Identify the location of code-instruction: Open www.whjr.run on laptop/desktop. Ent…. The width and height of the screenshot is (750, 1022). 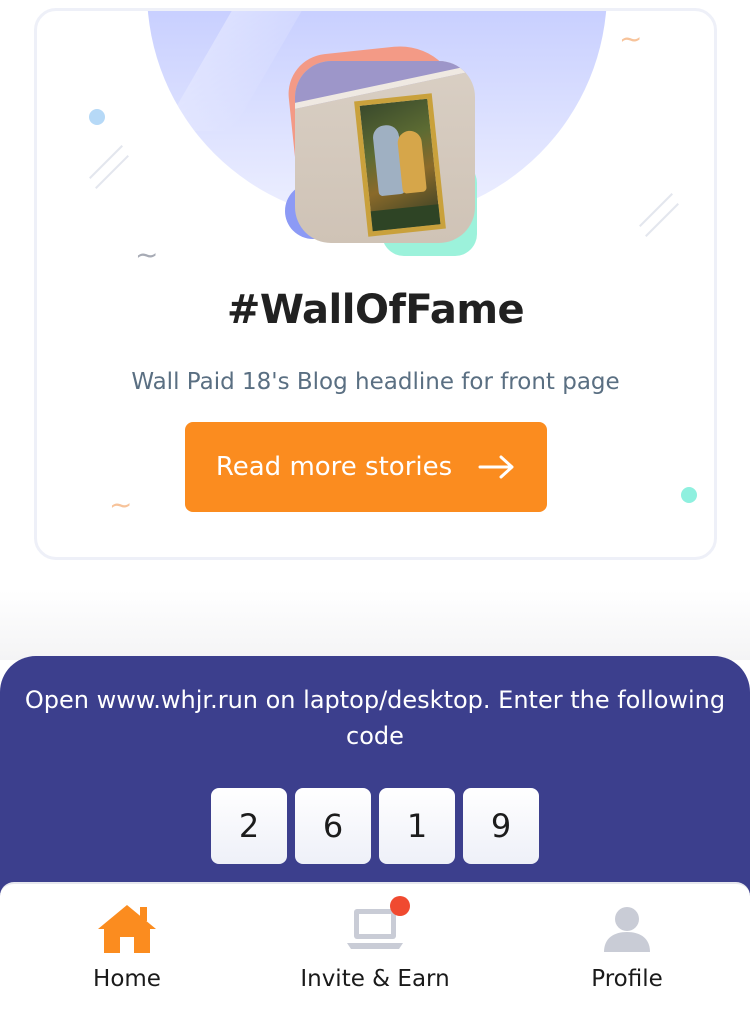
(375, 718).